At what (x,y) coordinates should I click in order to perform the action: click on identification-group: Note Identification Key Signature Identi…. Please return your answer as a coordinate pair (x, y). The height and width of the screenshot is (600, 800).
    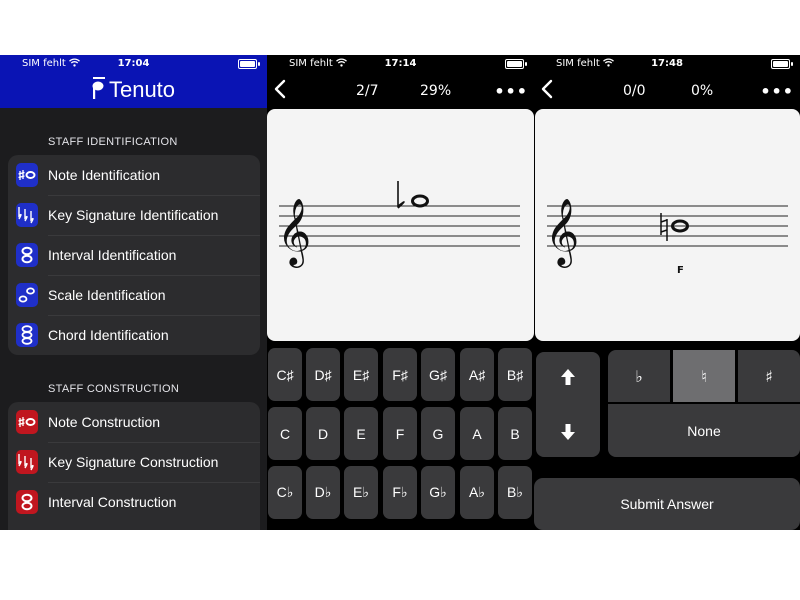
    Looking at the image, I should click on (134, 255).